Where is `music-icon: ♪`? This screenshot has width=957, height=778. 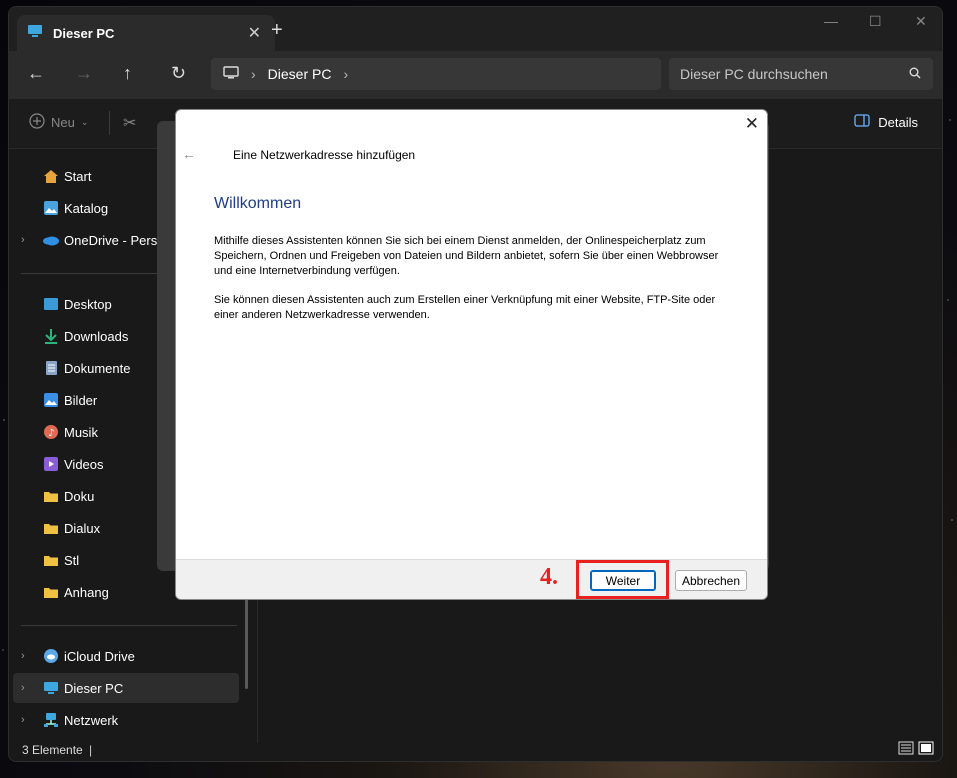
music-icon: ♪ is located at coordinates (51, 432).